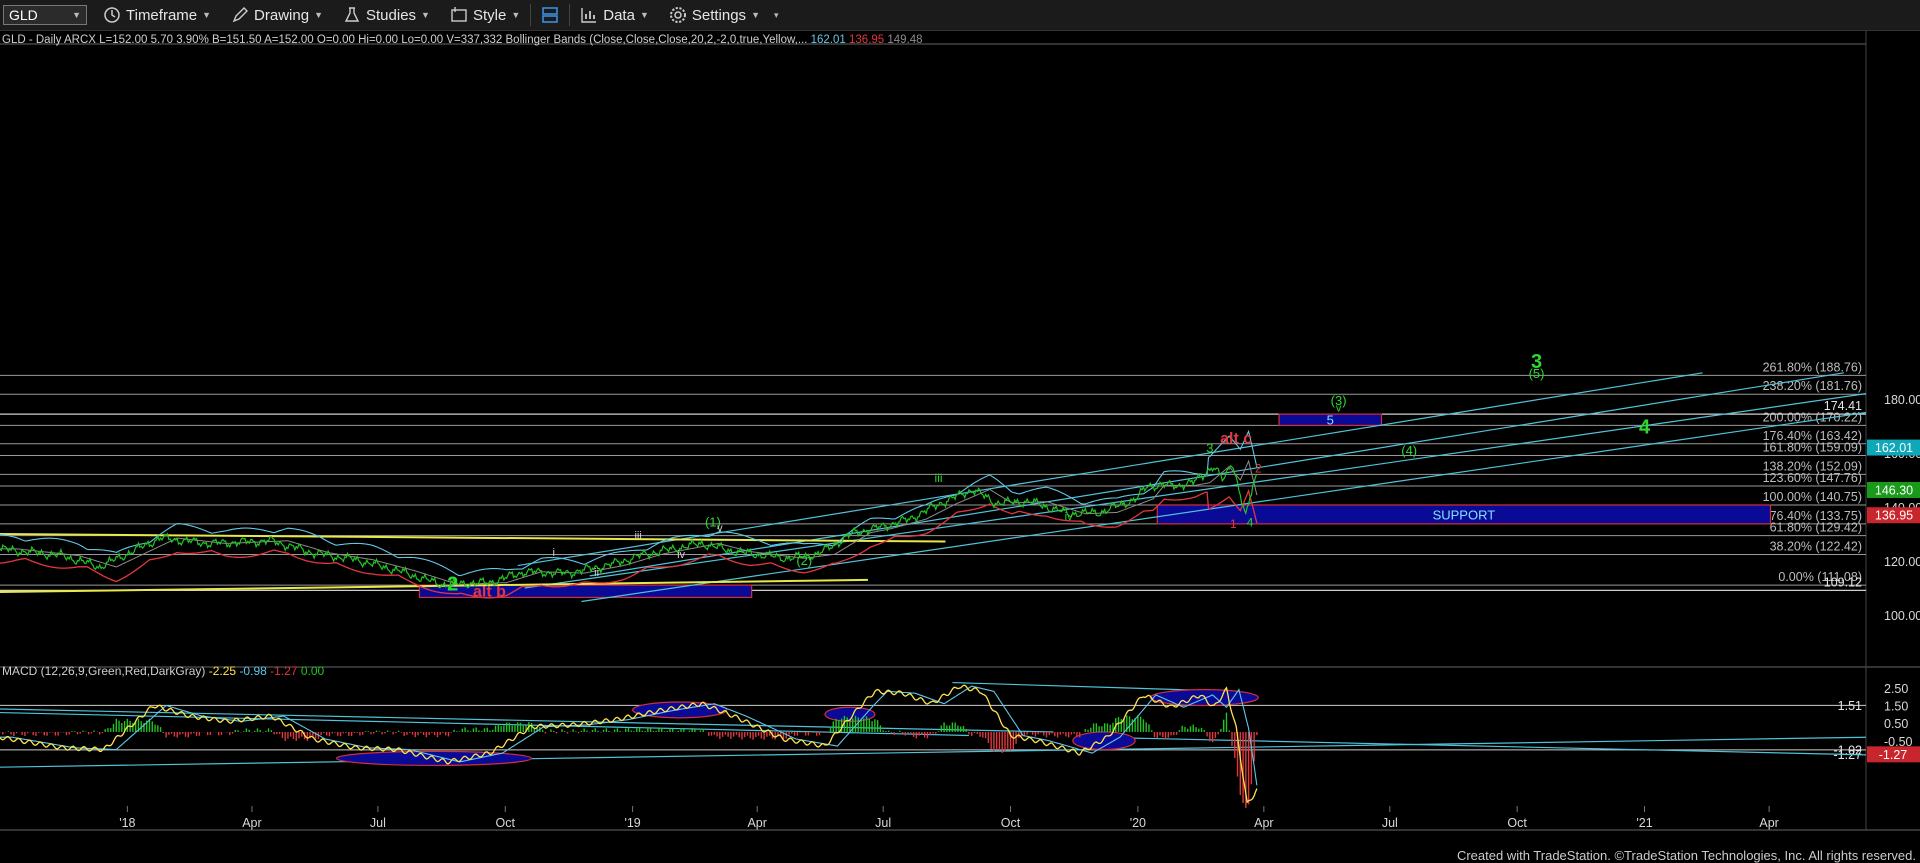 This screenshot has height=863, width=1920. I want to click on gear-icon, so click(677, 15).